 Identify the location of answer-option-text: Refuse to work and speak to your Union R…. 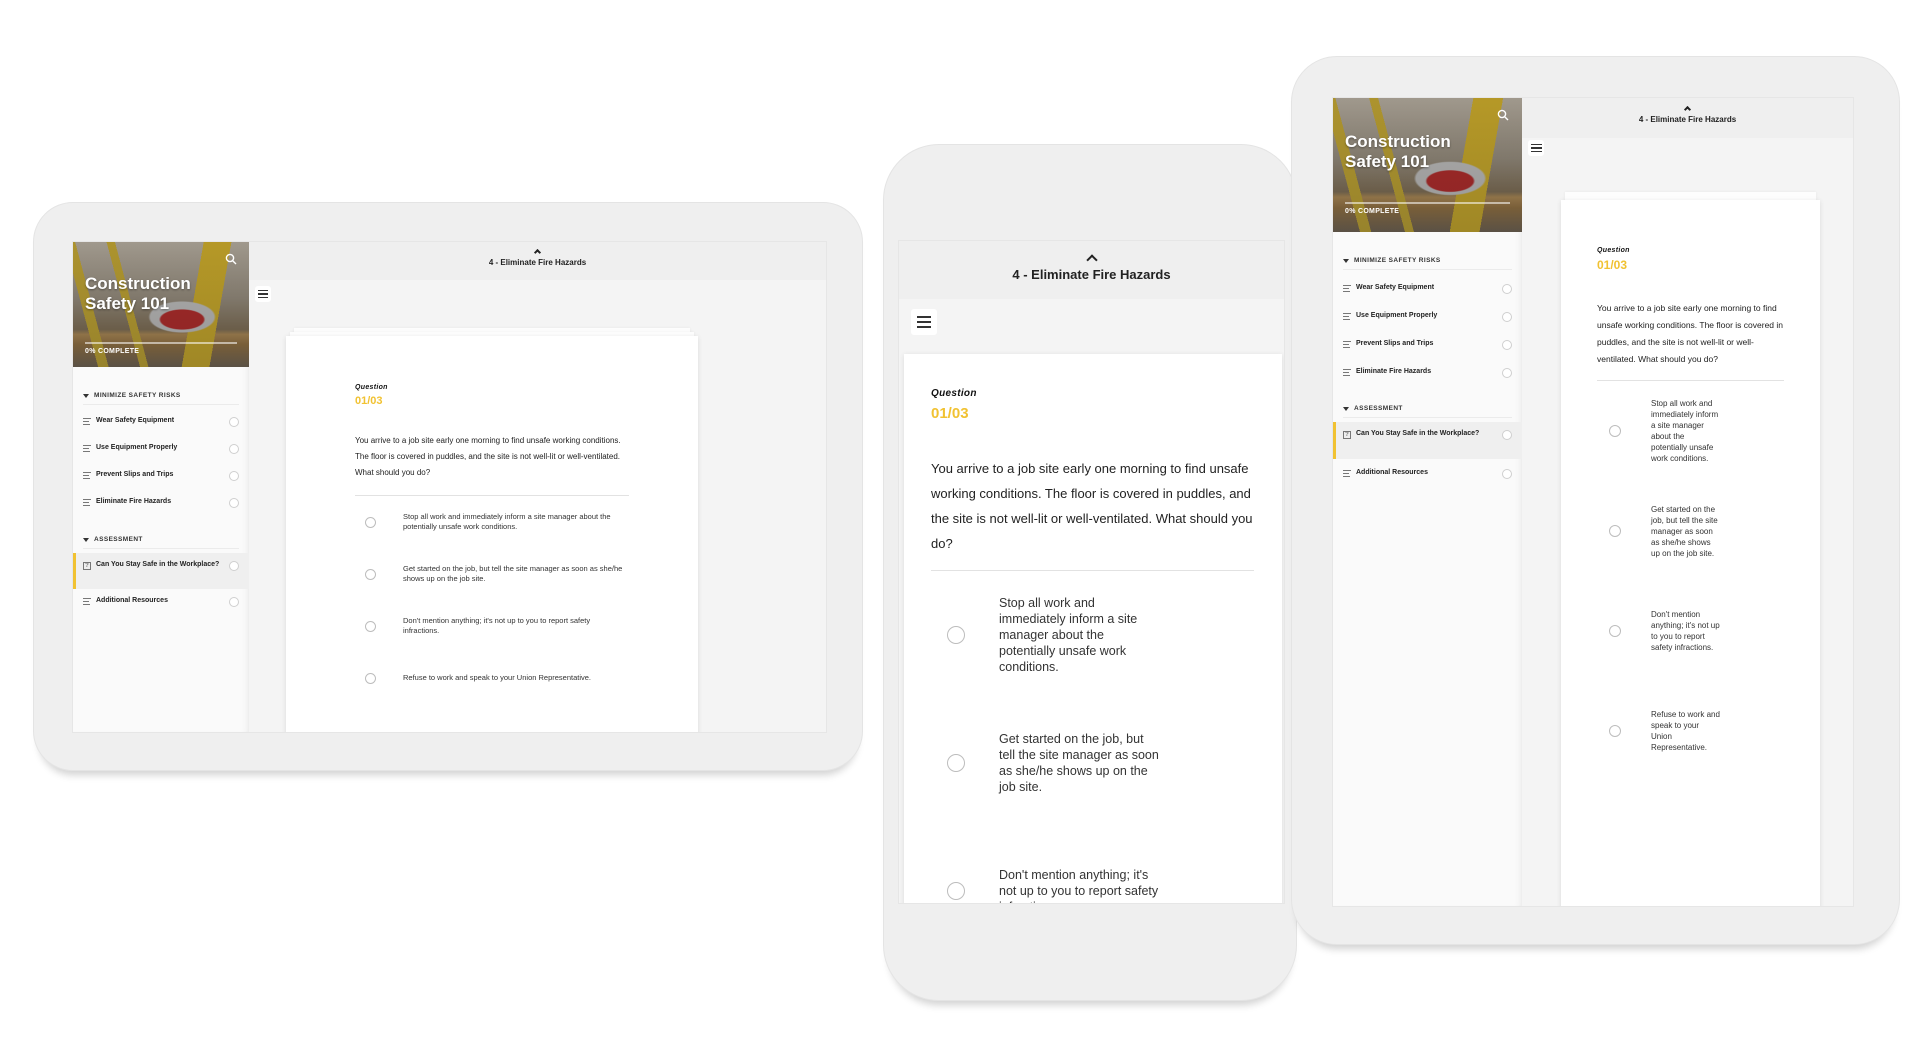
(1685, 731).